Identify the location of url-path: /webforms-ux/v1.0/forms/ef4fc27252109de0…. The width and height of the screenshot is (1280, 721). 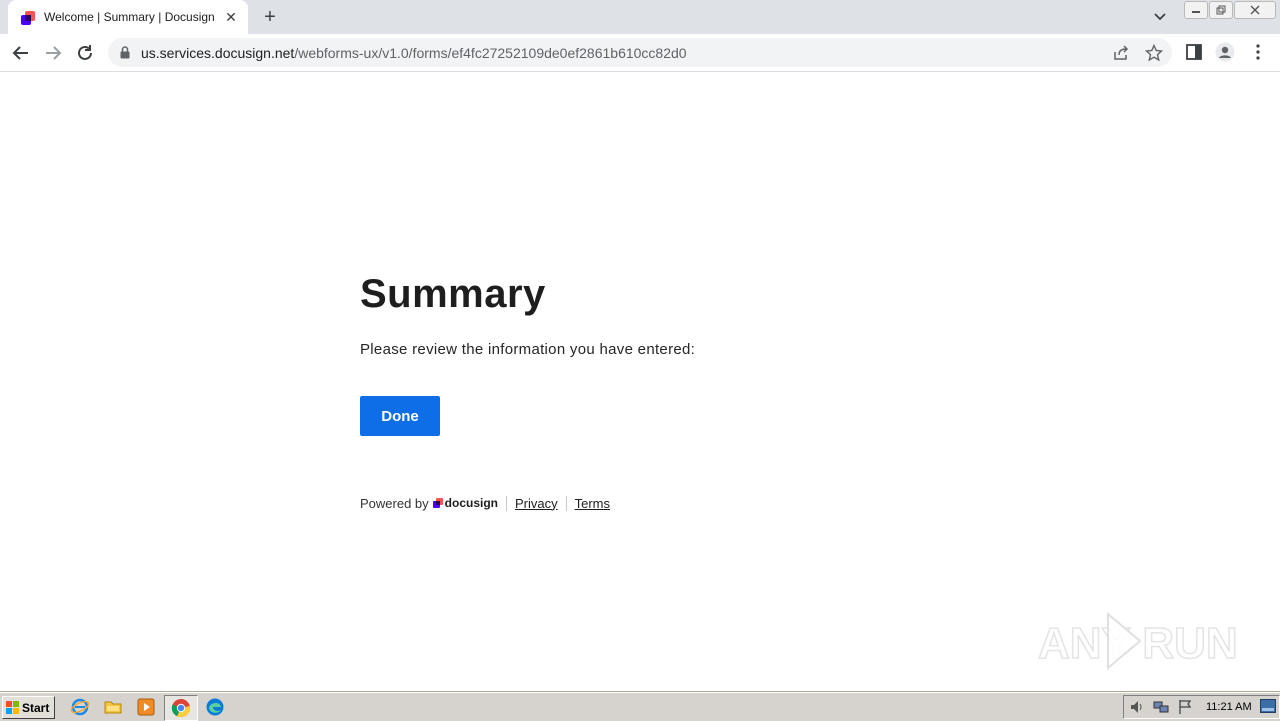
(490, 53).